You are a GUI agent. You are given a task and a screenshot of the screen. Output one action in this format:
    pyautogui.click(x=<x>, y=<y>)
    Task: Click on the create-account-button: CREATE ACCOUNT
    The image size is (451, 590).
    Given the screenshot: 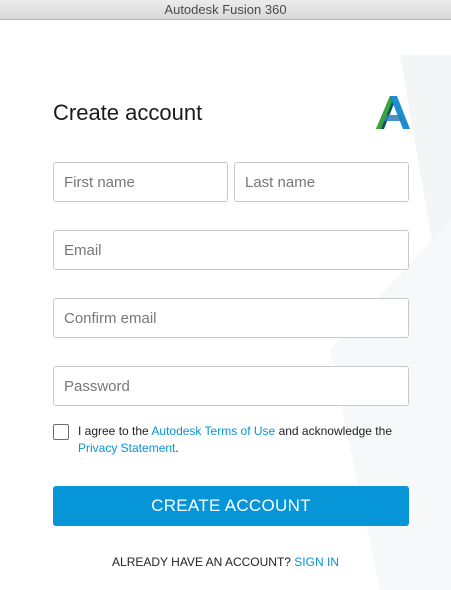 What is the action you would take?
    pyautogui.click(x=231, y=506)
    